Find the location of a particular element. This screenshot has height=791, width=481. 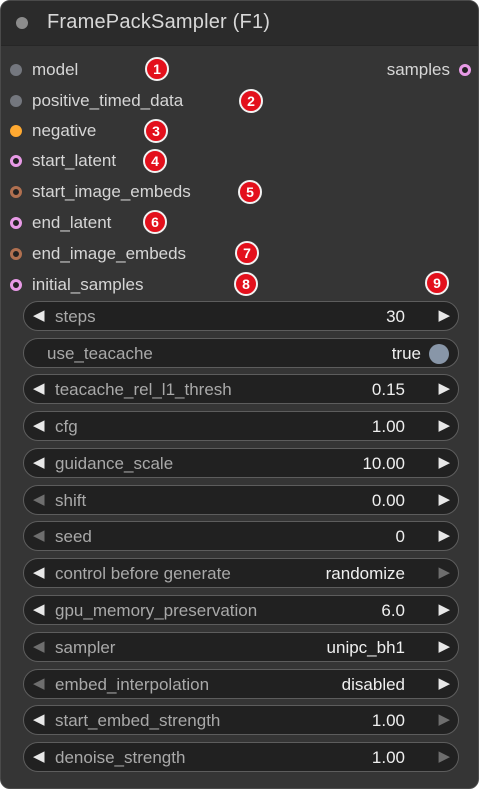

widget-label: guidance_scale is located at coordinates (114, 463).